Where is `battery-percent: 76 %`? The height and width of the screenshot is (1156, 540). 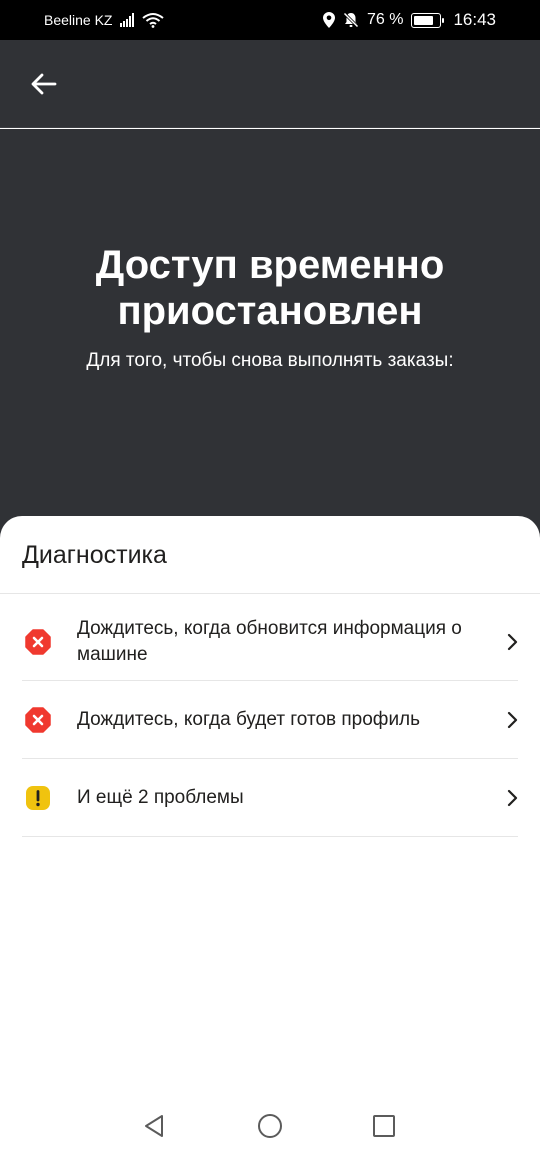
battery-percent: 76 % is located at coordinates (385, 19).